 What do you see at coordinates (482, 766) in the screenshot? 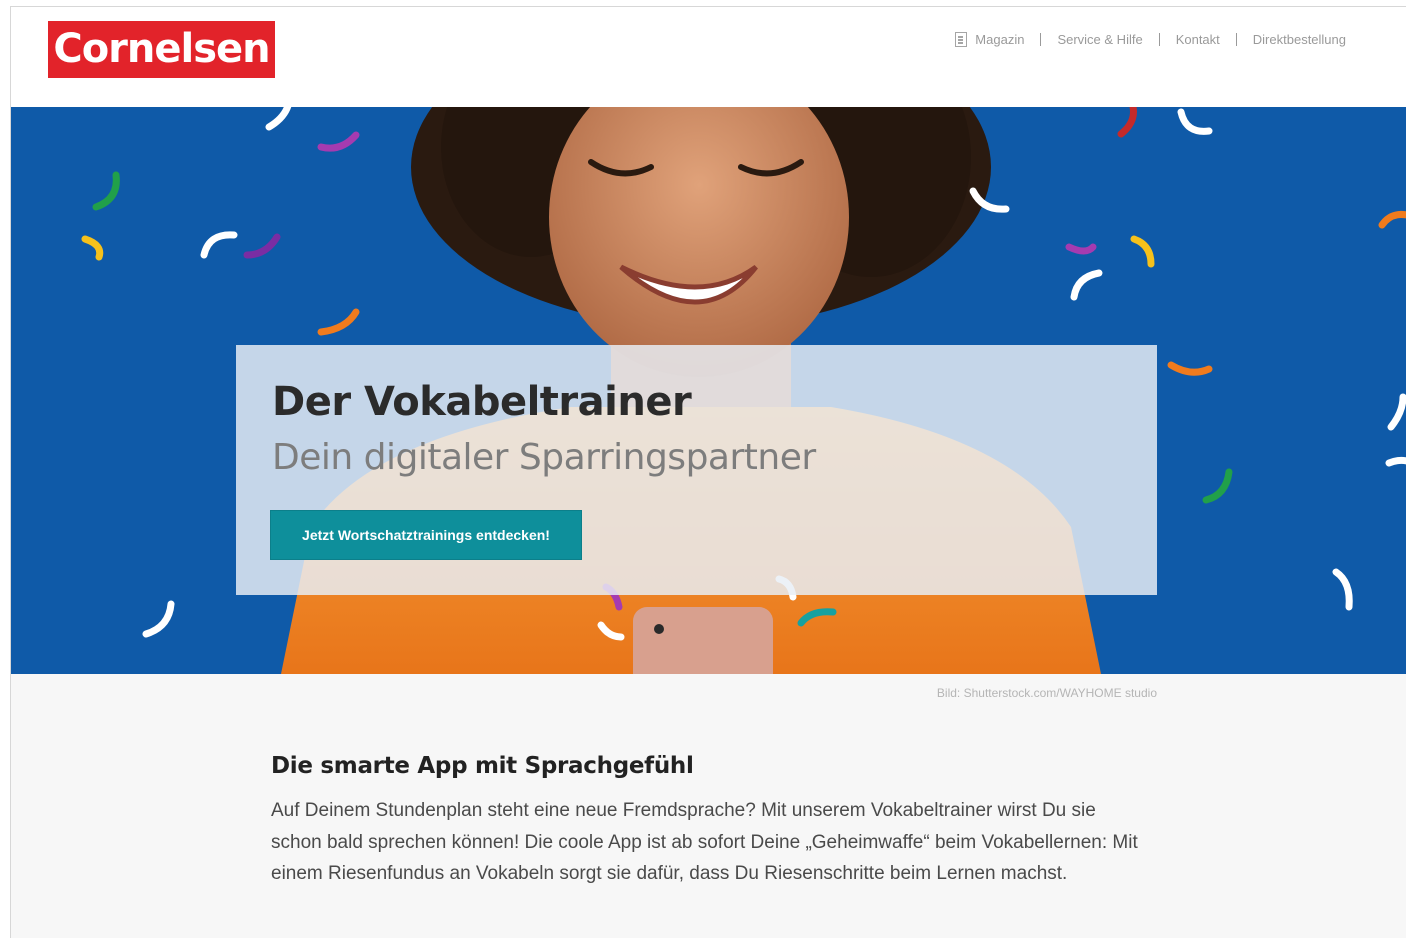
I see `section-title: Die smarte App mit Sprachgefühl` at bounding box center [482, 766].